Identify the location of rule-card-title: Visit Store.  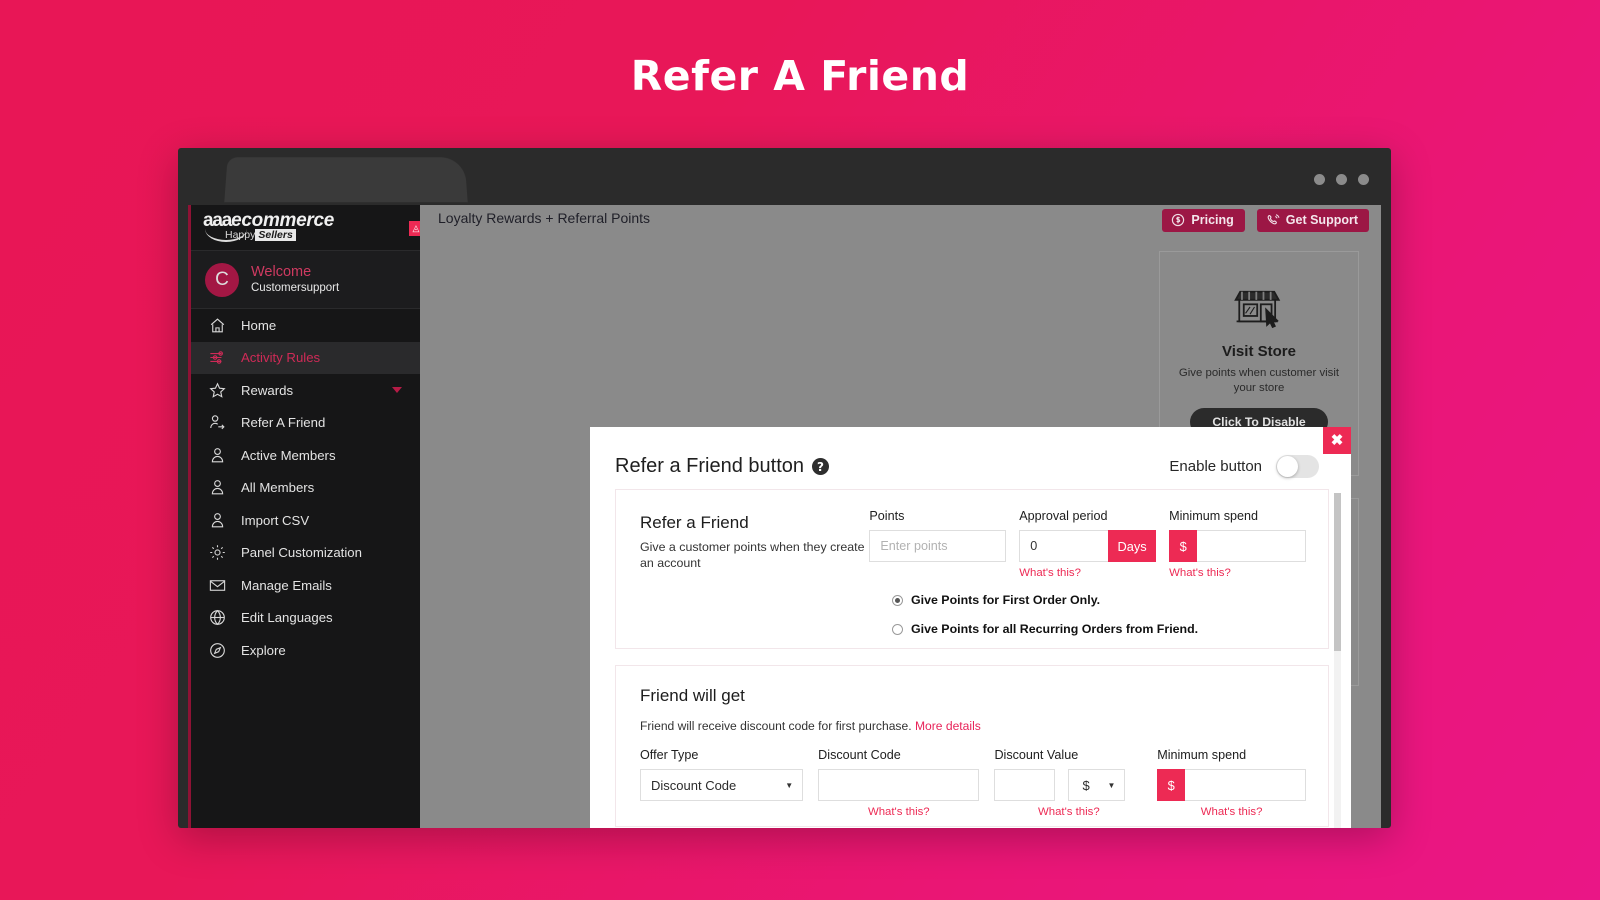
(1259, 351).